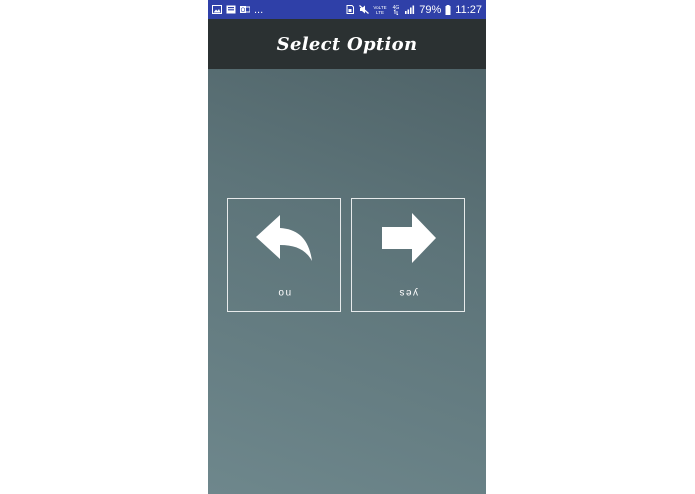 The image size is (695, 494). I want to click on gallery-icon, so click(231, 9).